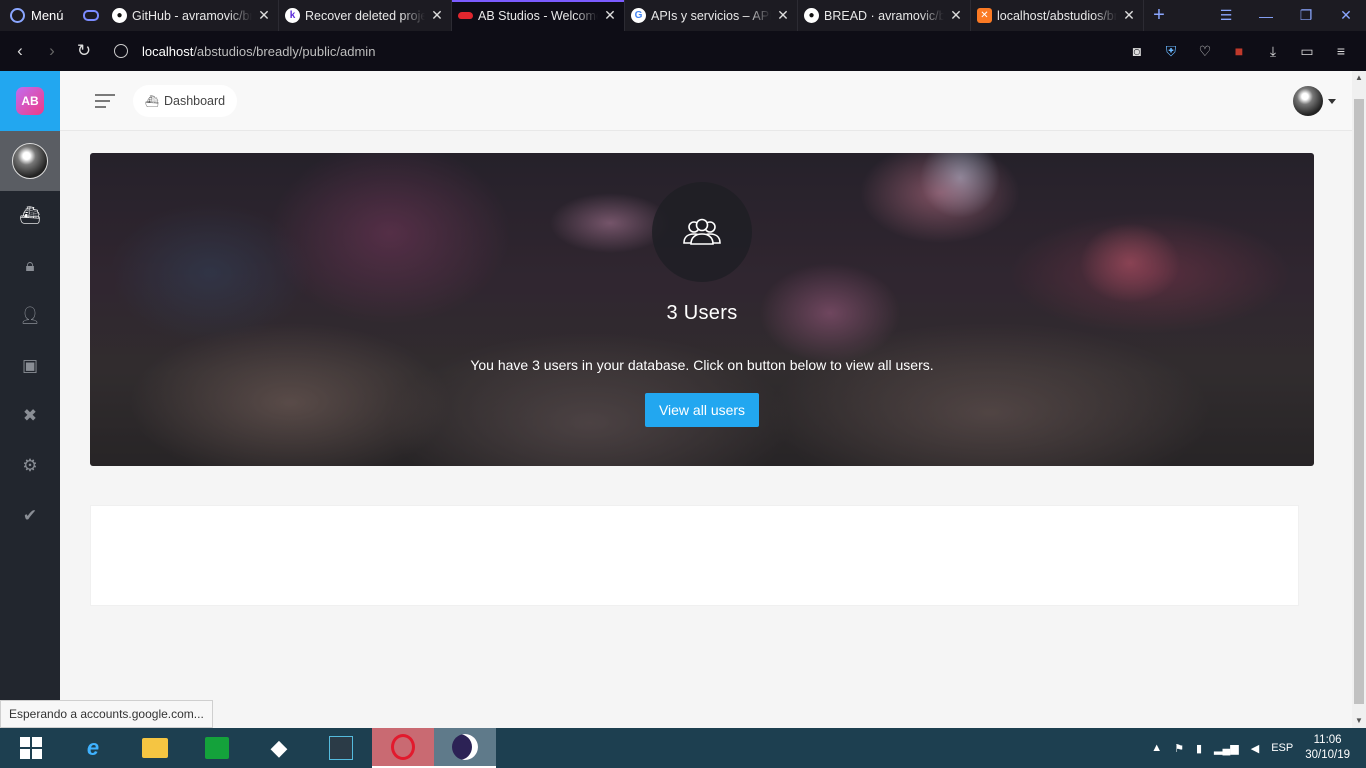 The width and height of the screenshot is (1366, 768). I want to click on sidebar-user, so click(30, 161).